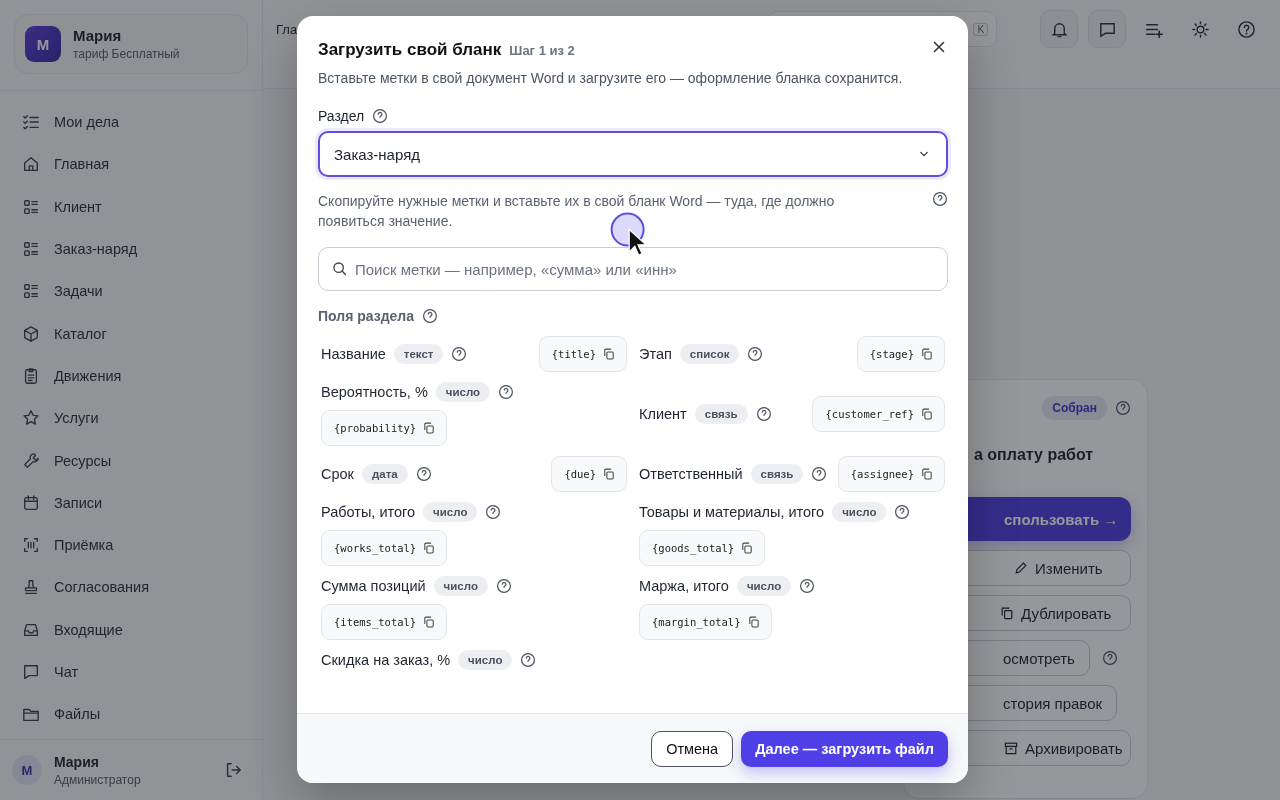  I want to click on next-button: Далее — загрузить файл, so click(844, 748).